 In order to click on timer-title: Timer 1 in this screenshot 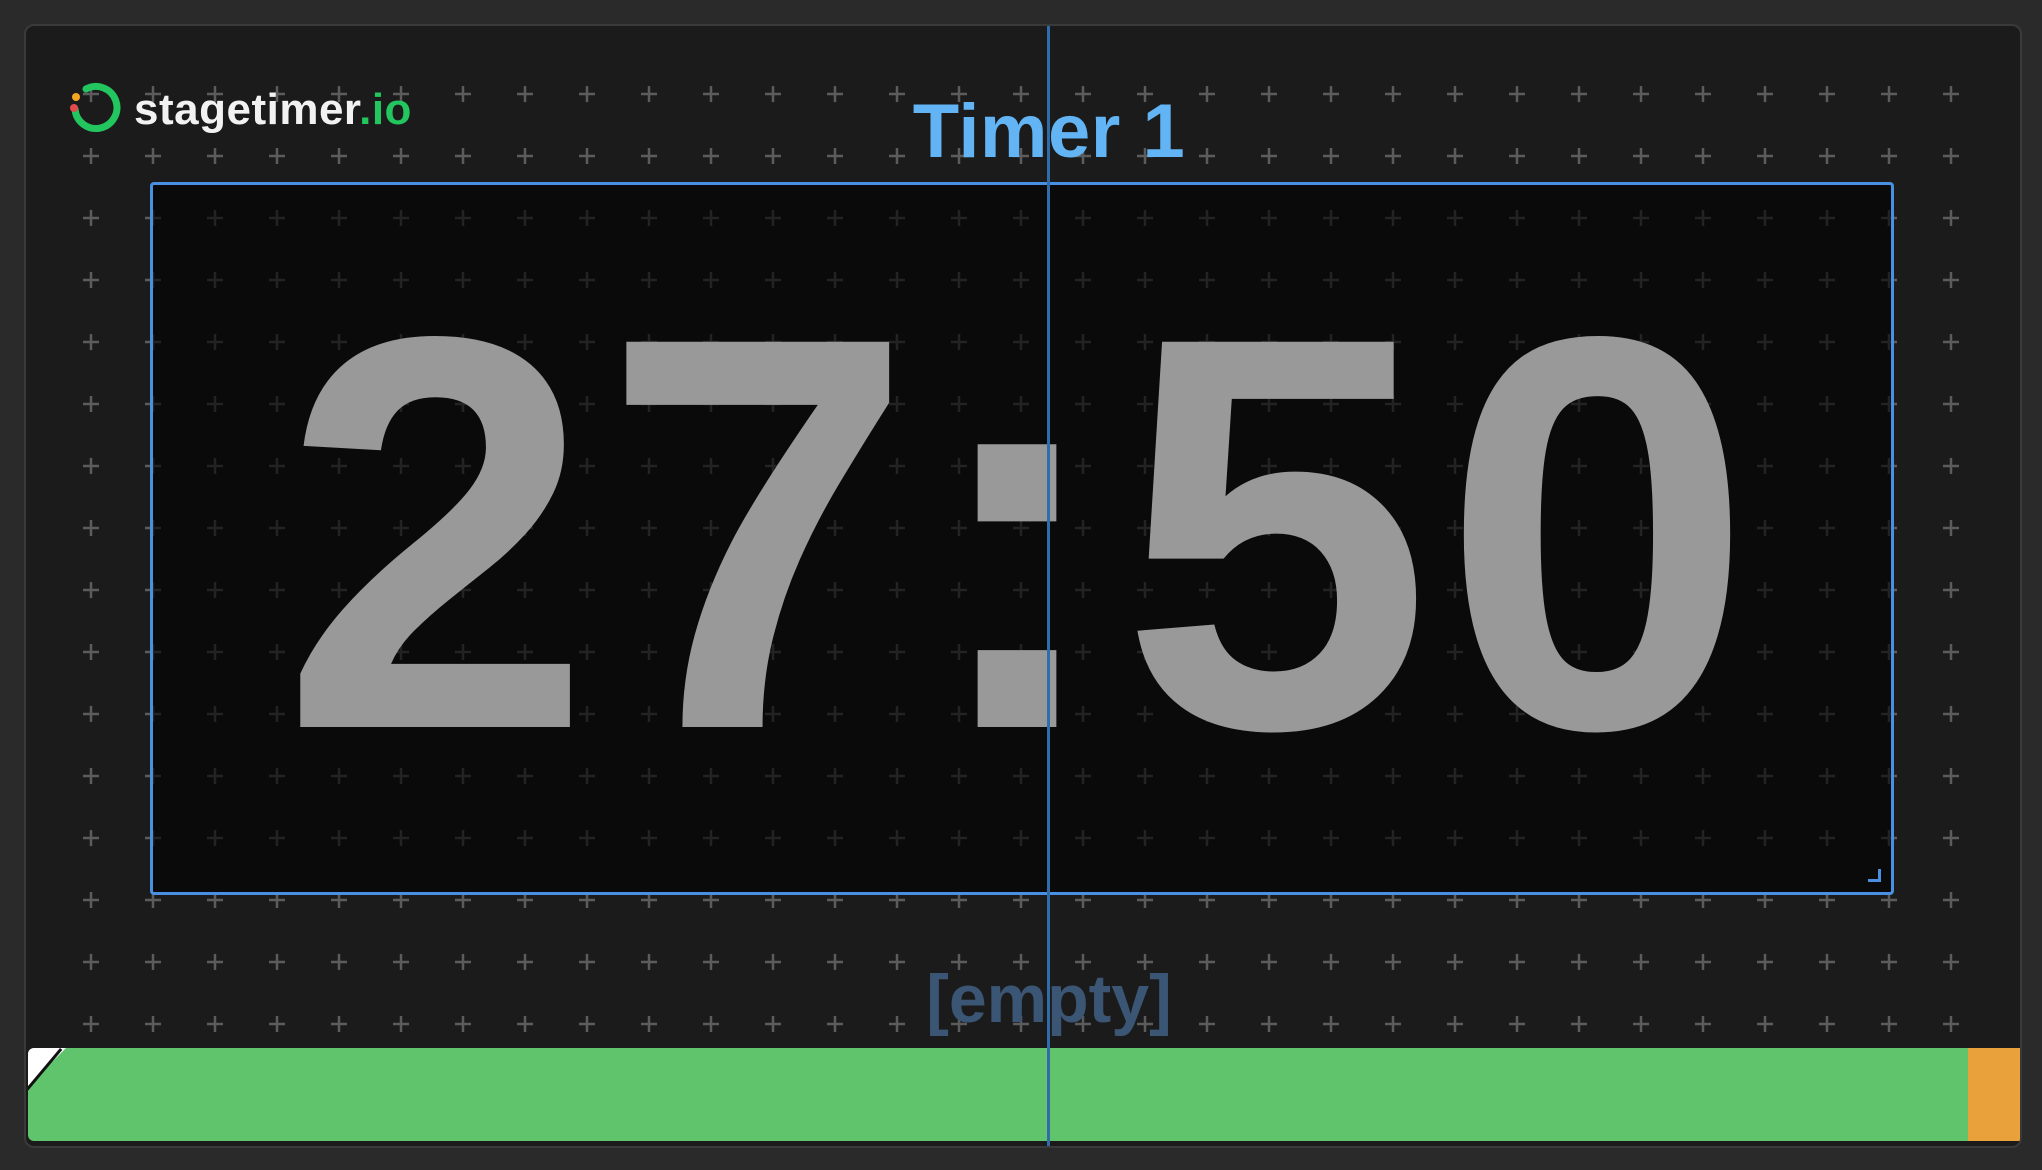, I will do `click(1049, 131)`.